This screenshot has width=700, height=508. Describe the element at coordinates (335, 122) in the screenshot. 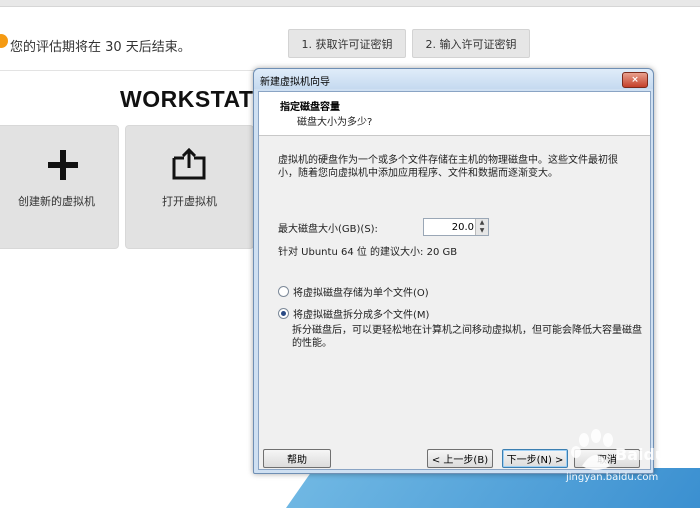

I see `step-subtitle: 磁盘大小为多少?` at that location.